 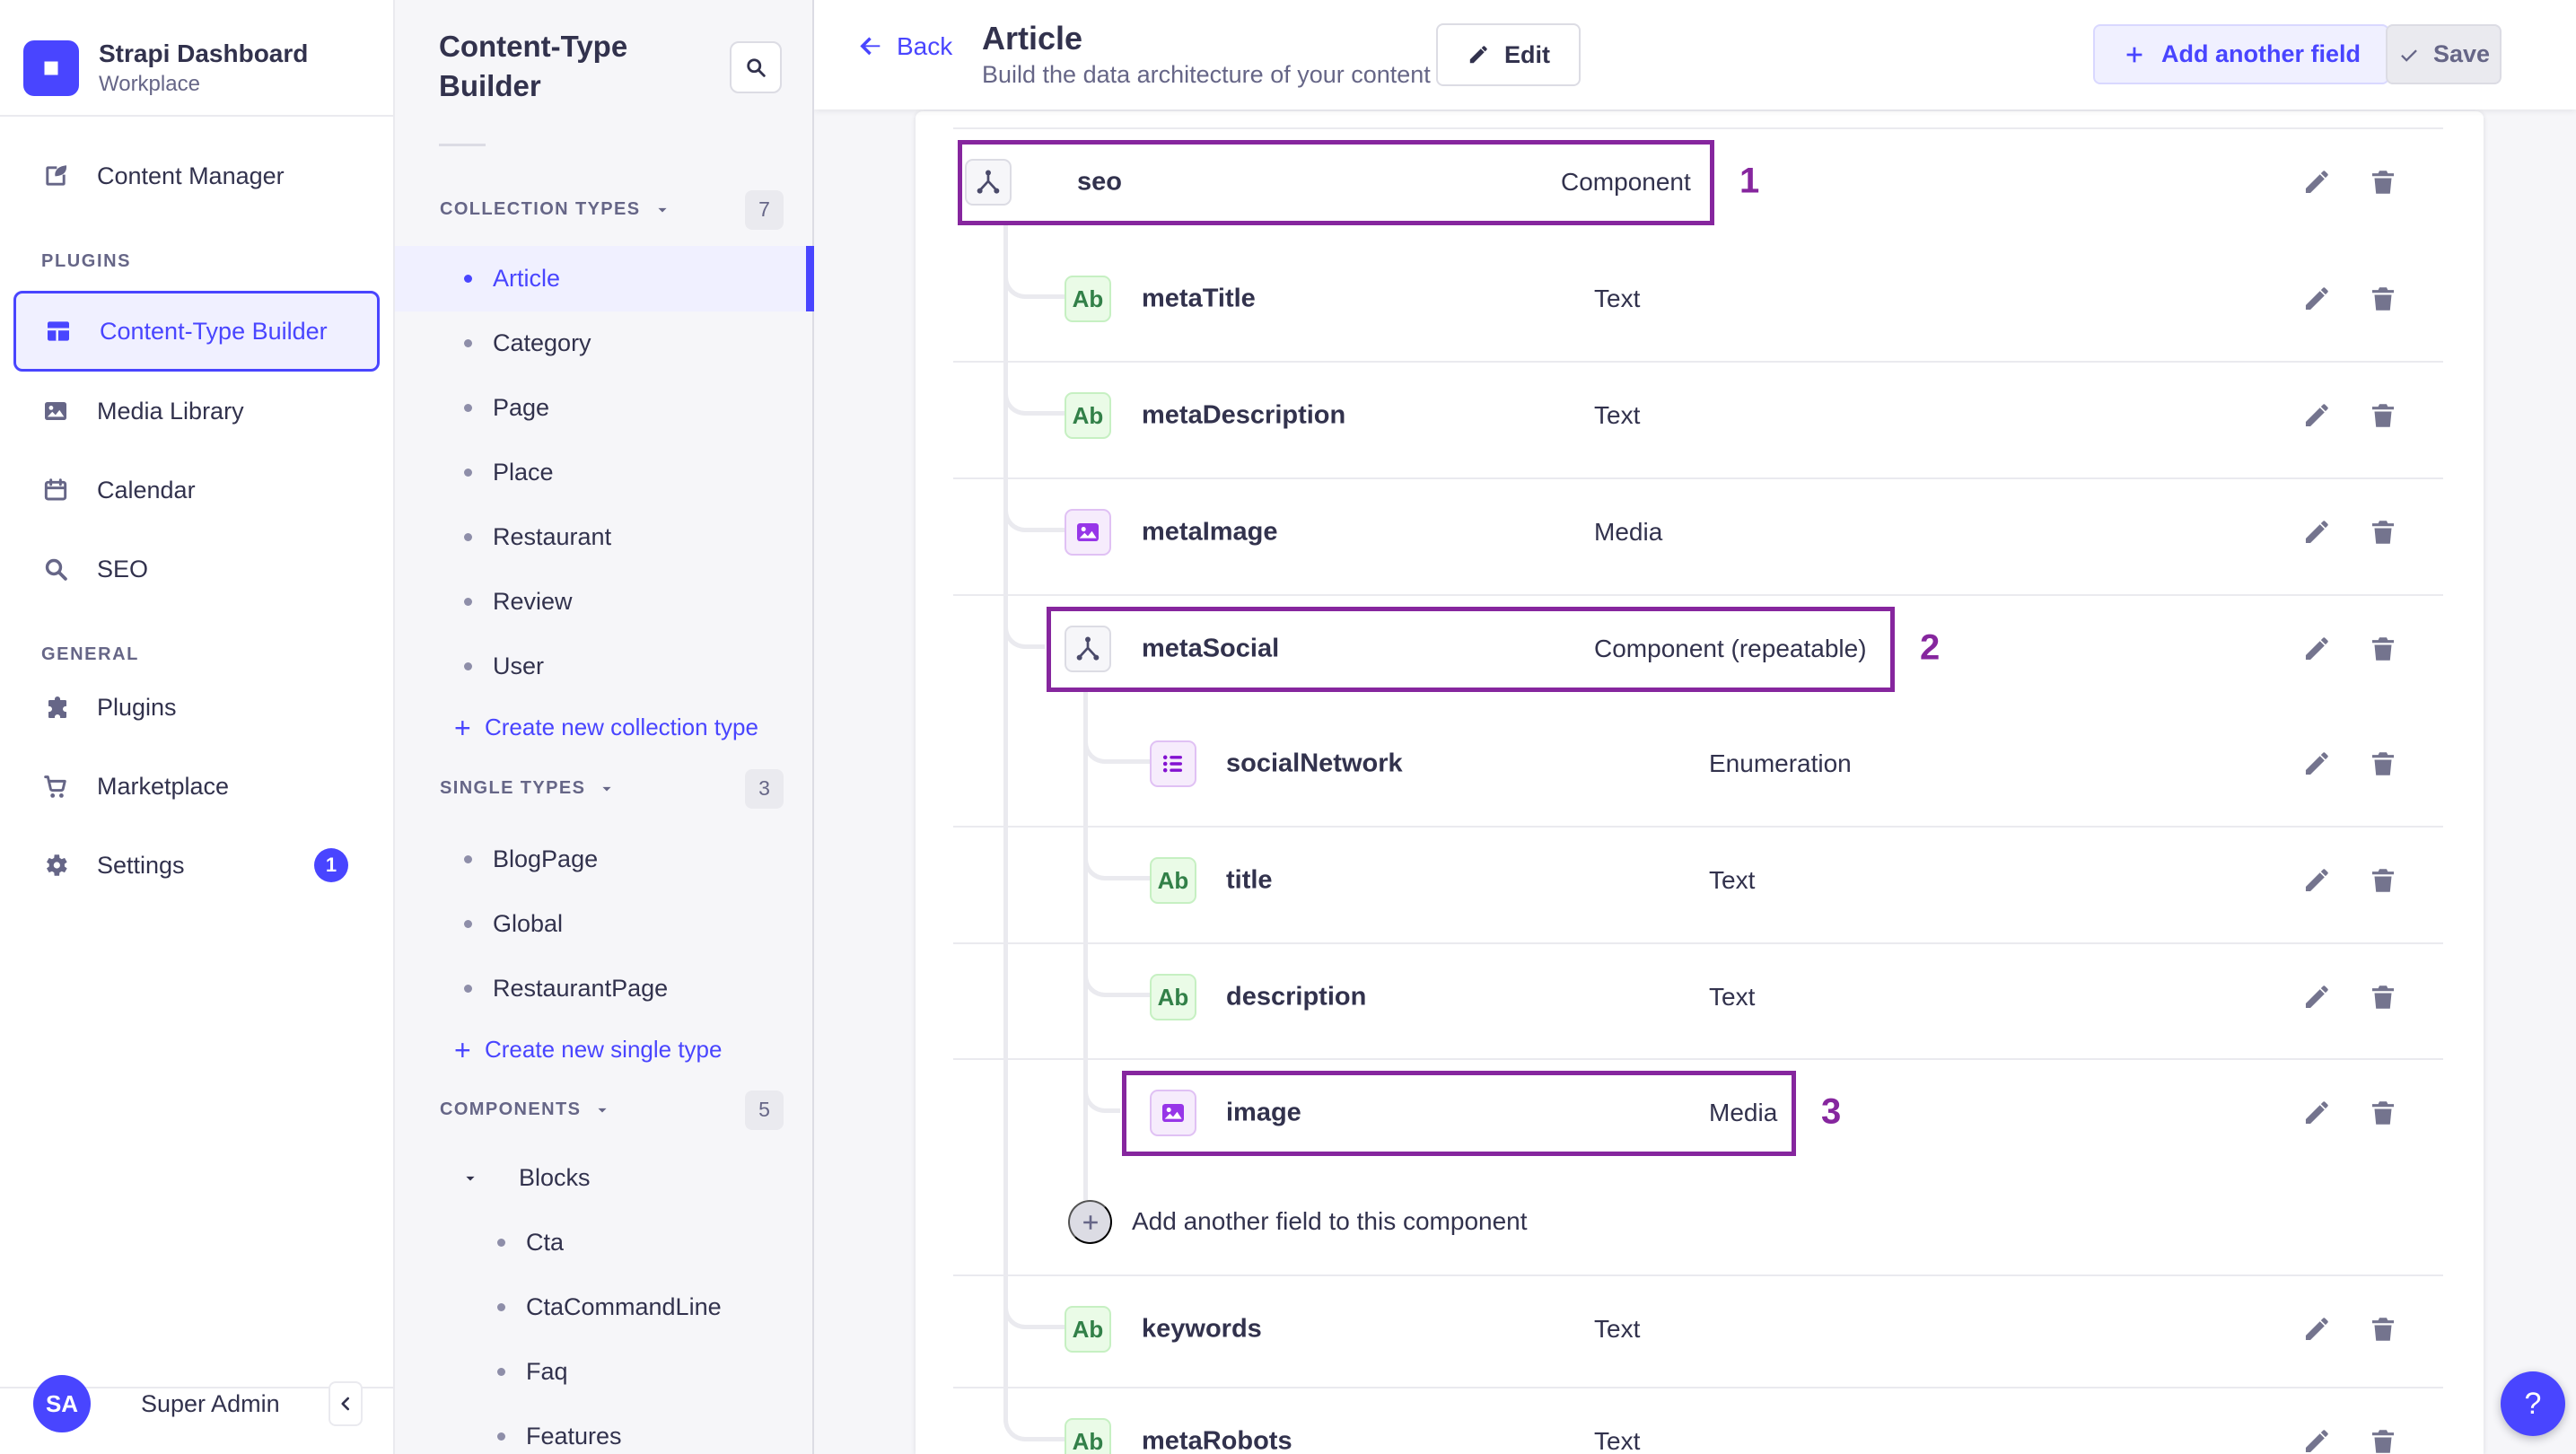 What do you see at coordinates (2533, 1403) in the screenshot?
I see `help-button: ?` at bounding box center [2533, 1403].